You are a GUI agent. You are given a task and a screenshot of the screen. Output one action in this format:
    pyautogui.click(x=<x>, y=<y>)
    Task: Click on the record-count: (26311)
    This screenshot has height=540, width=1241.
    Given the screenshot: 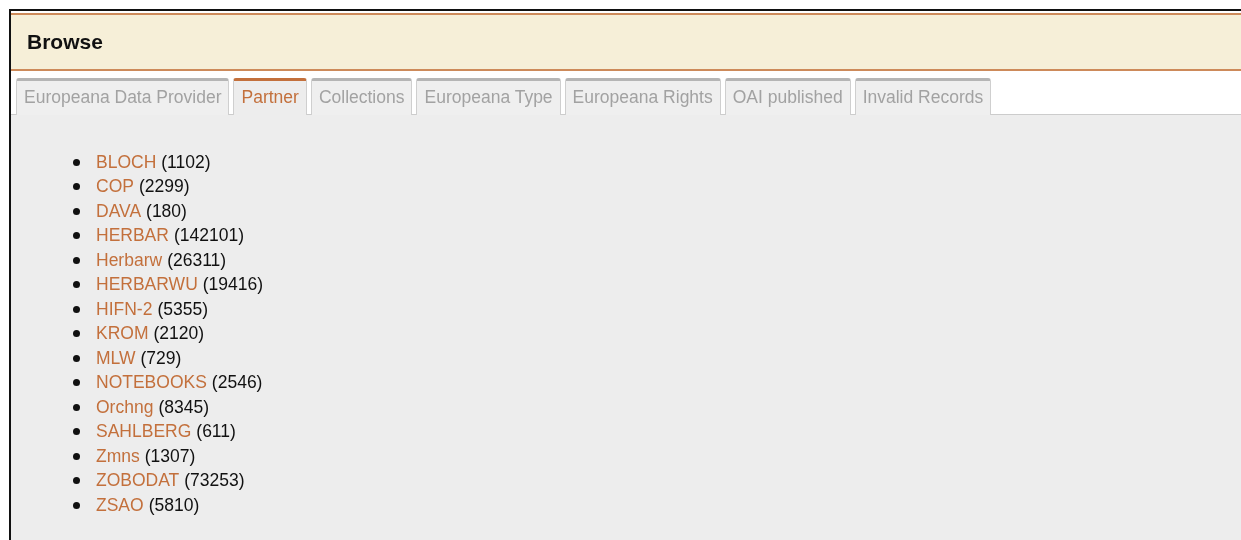 What is the action you would take?
    pyautogui.click(x=197, y=260)
    